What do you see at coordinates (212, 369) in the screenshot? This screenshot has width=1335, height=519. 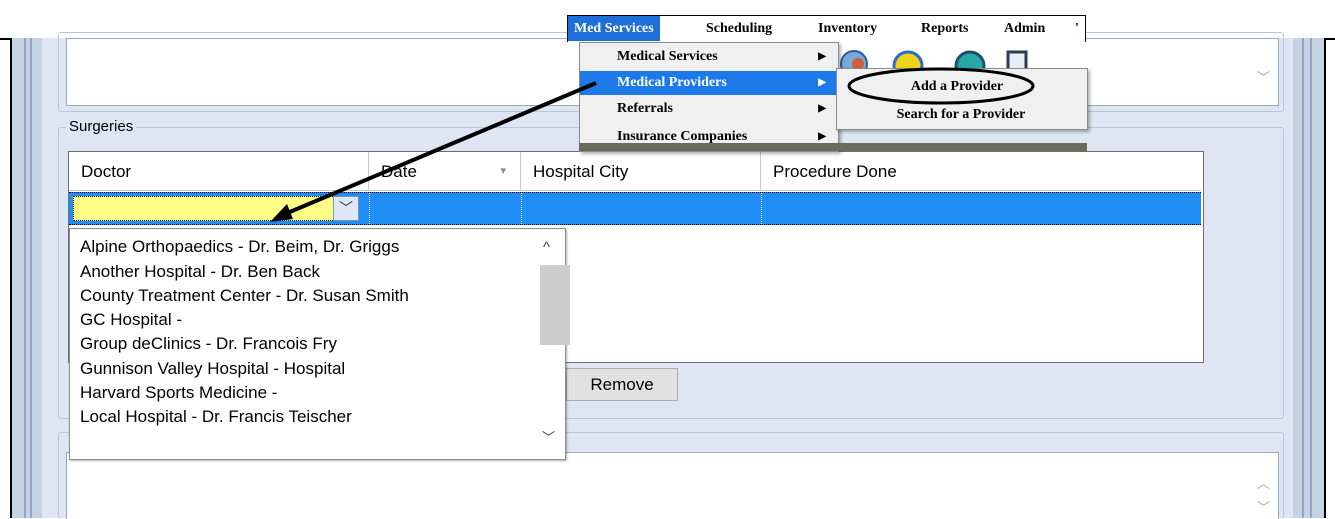 I see `list-item: Gunnison Valley Hospital - Hospital` at bounding box center [212, 369].